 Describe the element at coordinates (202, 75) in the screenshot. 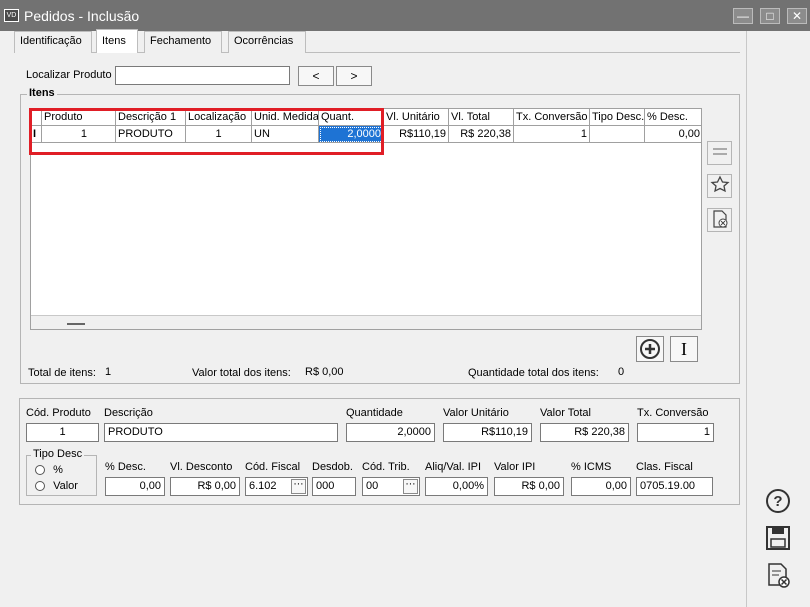

I see `search-input` at that location.